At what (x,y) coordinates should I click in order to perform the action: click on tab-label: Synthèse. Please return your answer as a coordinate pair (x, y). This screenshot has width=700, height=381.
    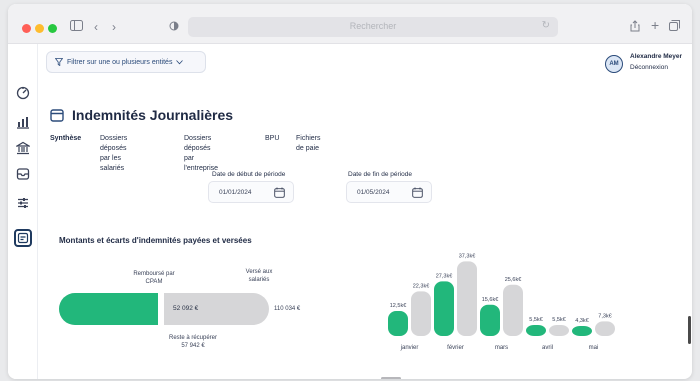
    Looking at the image, I should click on (66, 138).